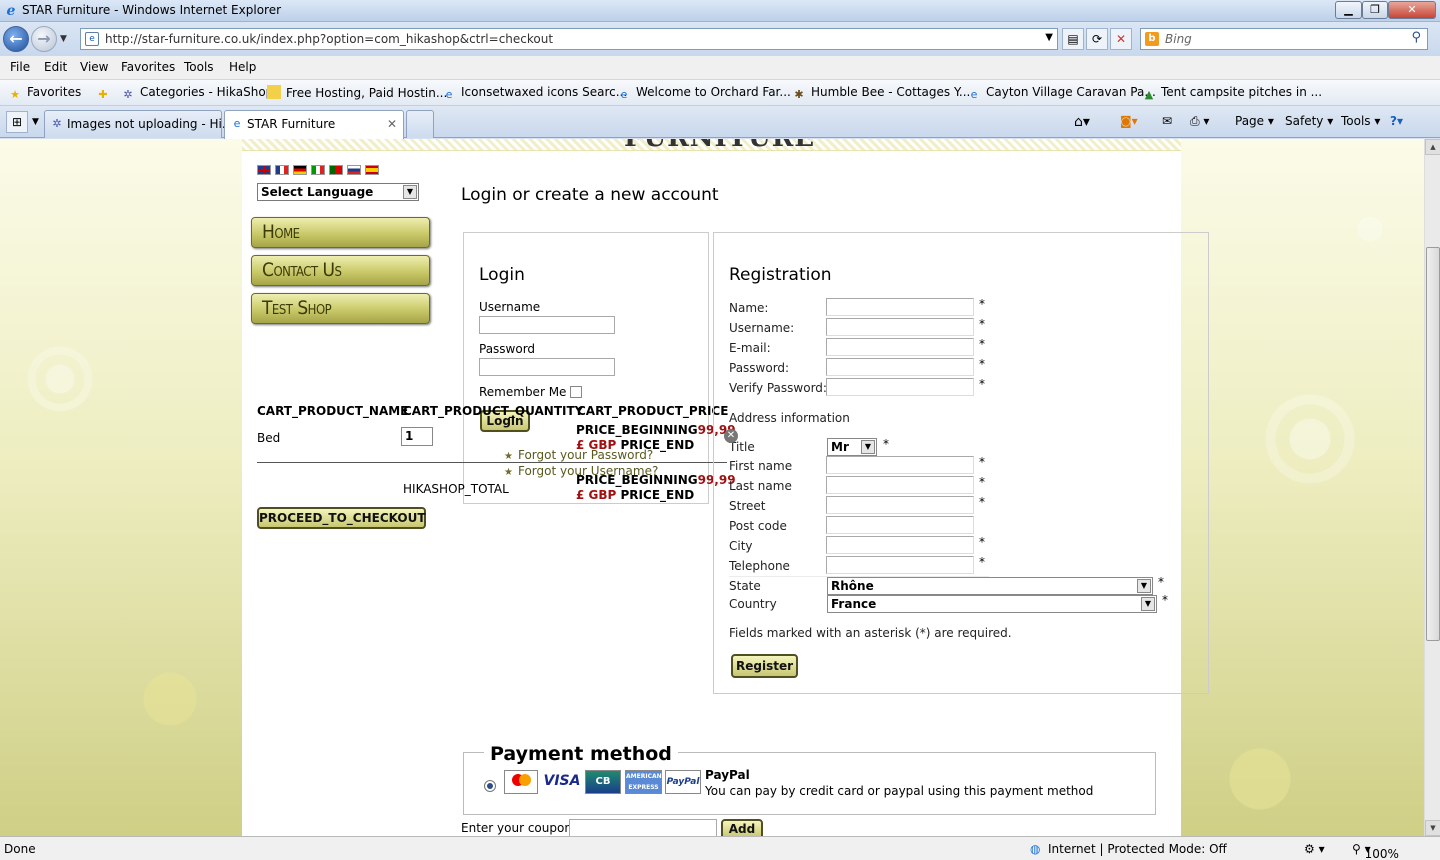 The height and width of the screenshot is (860, 1440). I want to click on city-input, so click(900, 545).